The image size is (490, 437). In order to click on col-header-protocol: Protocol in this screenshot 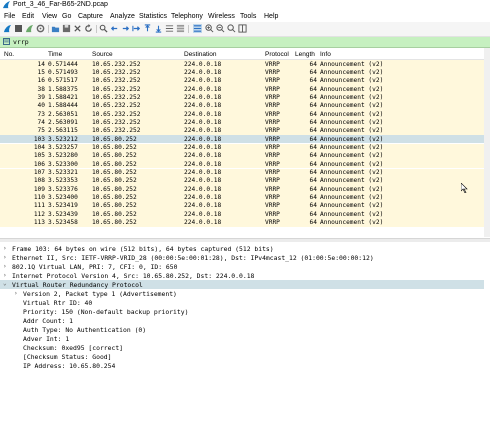, I will do `click(277, 54)`.